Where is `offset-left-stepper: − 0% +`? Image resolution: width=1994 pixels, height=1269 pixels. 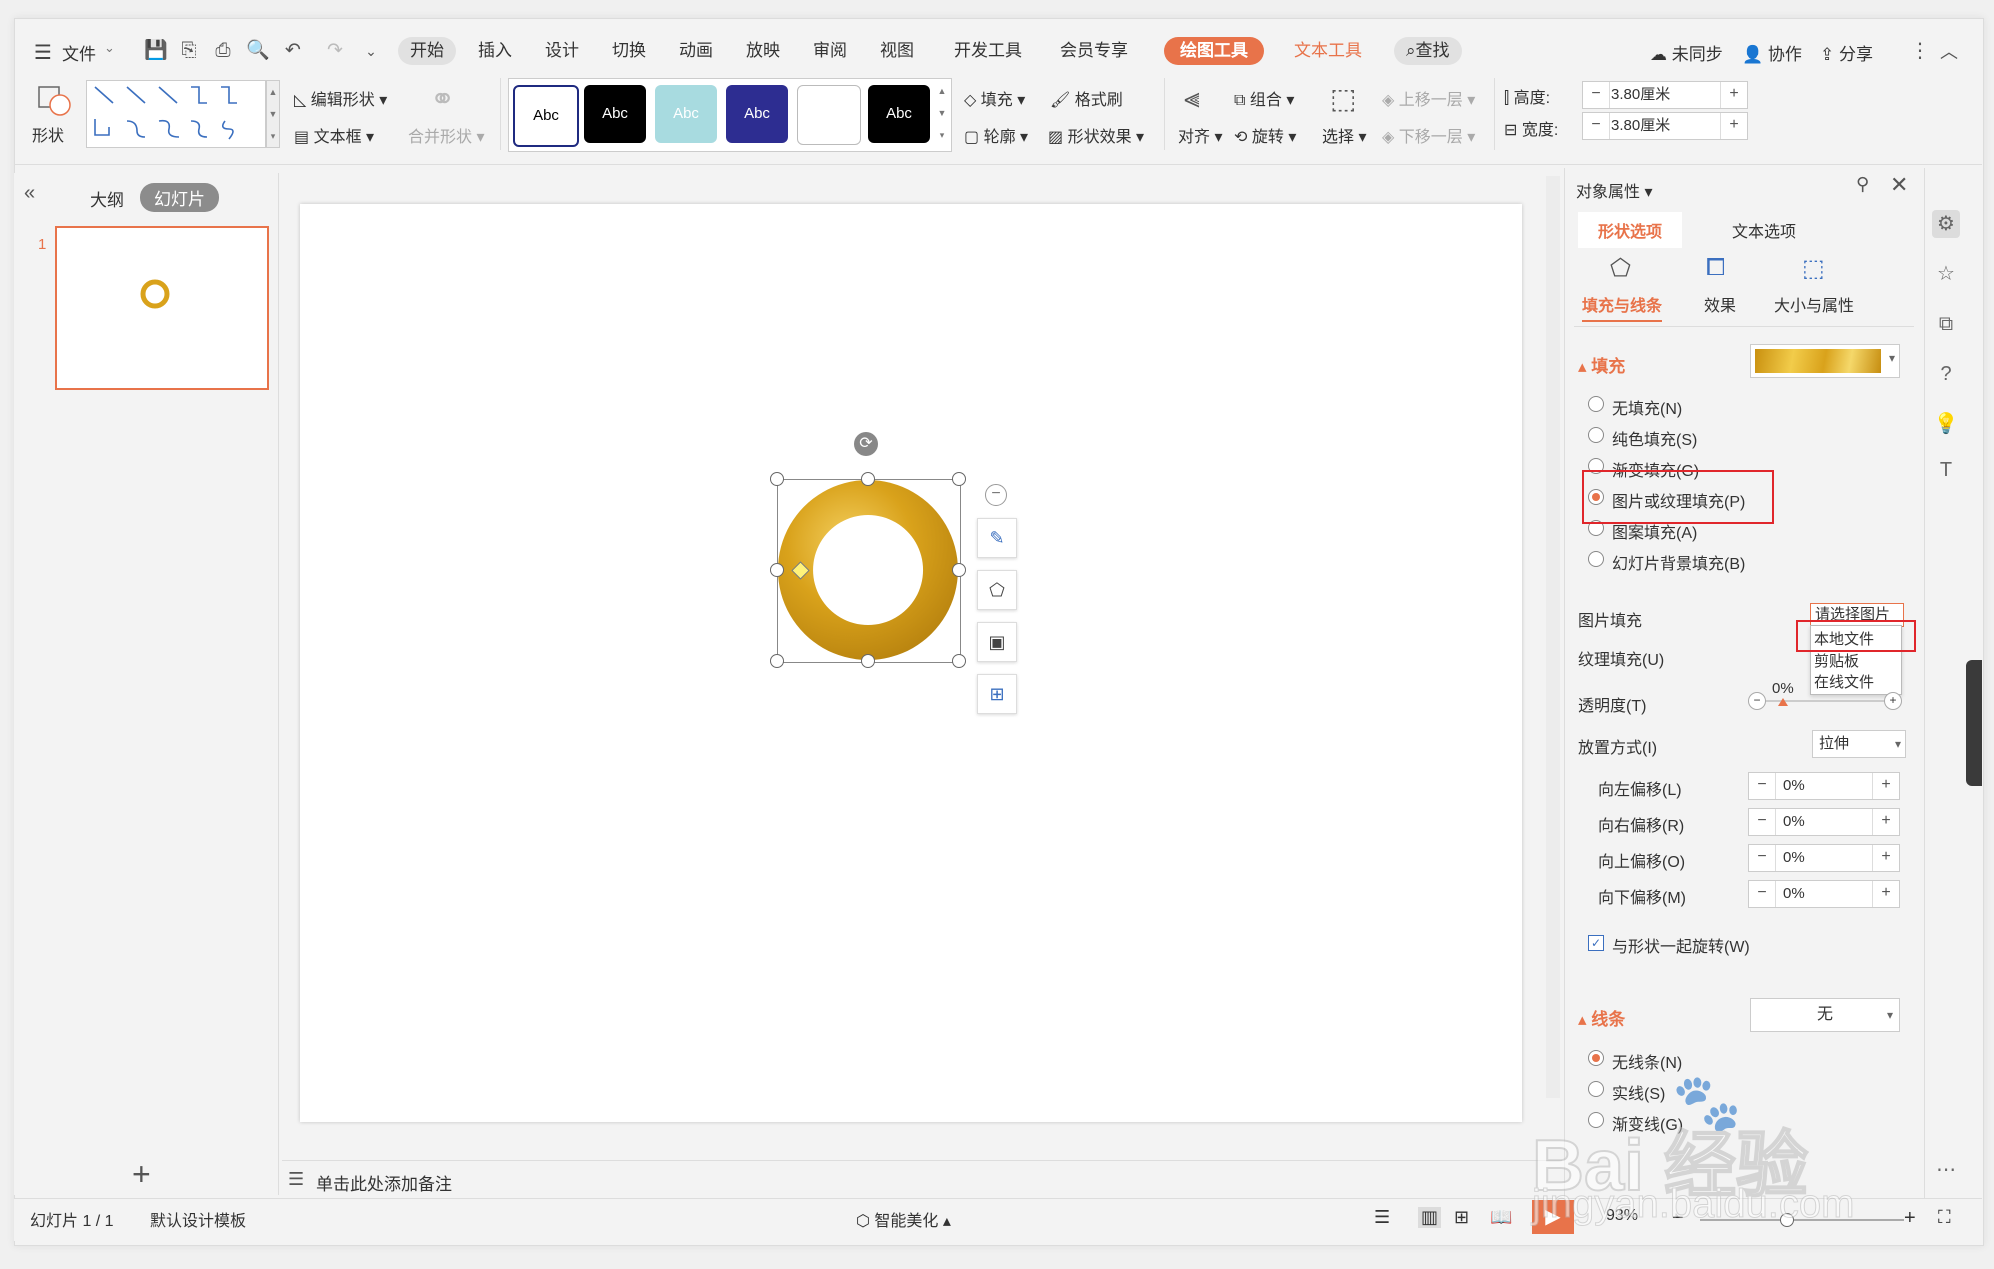
offset-left-stepper: − 0% + is located at coordinates (1824, 786).